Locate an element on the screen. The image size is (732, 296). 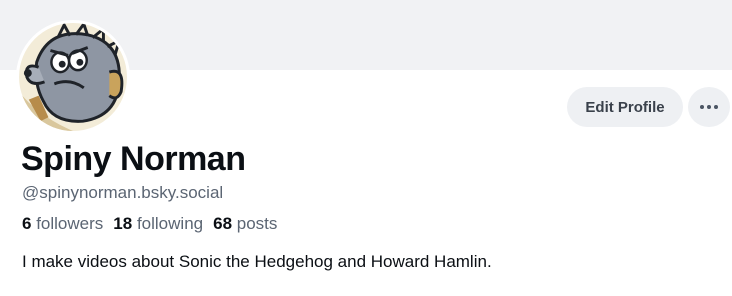
following-count: 18 is located at coordinates (123, 223).